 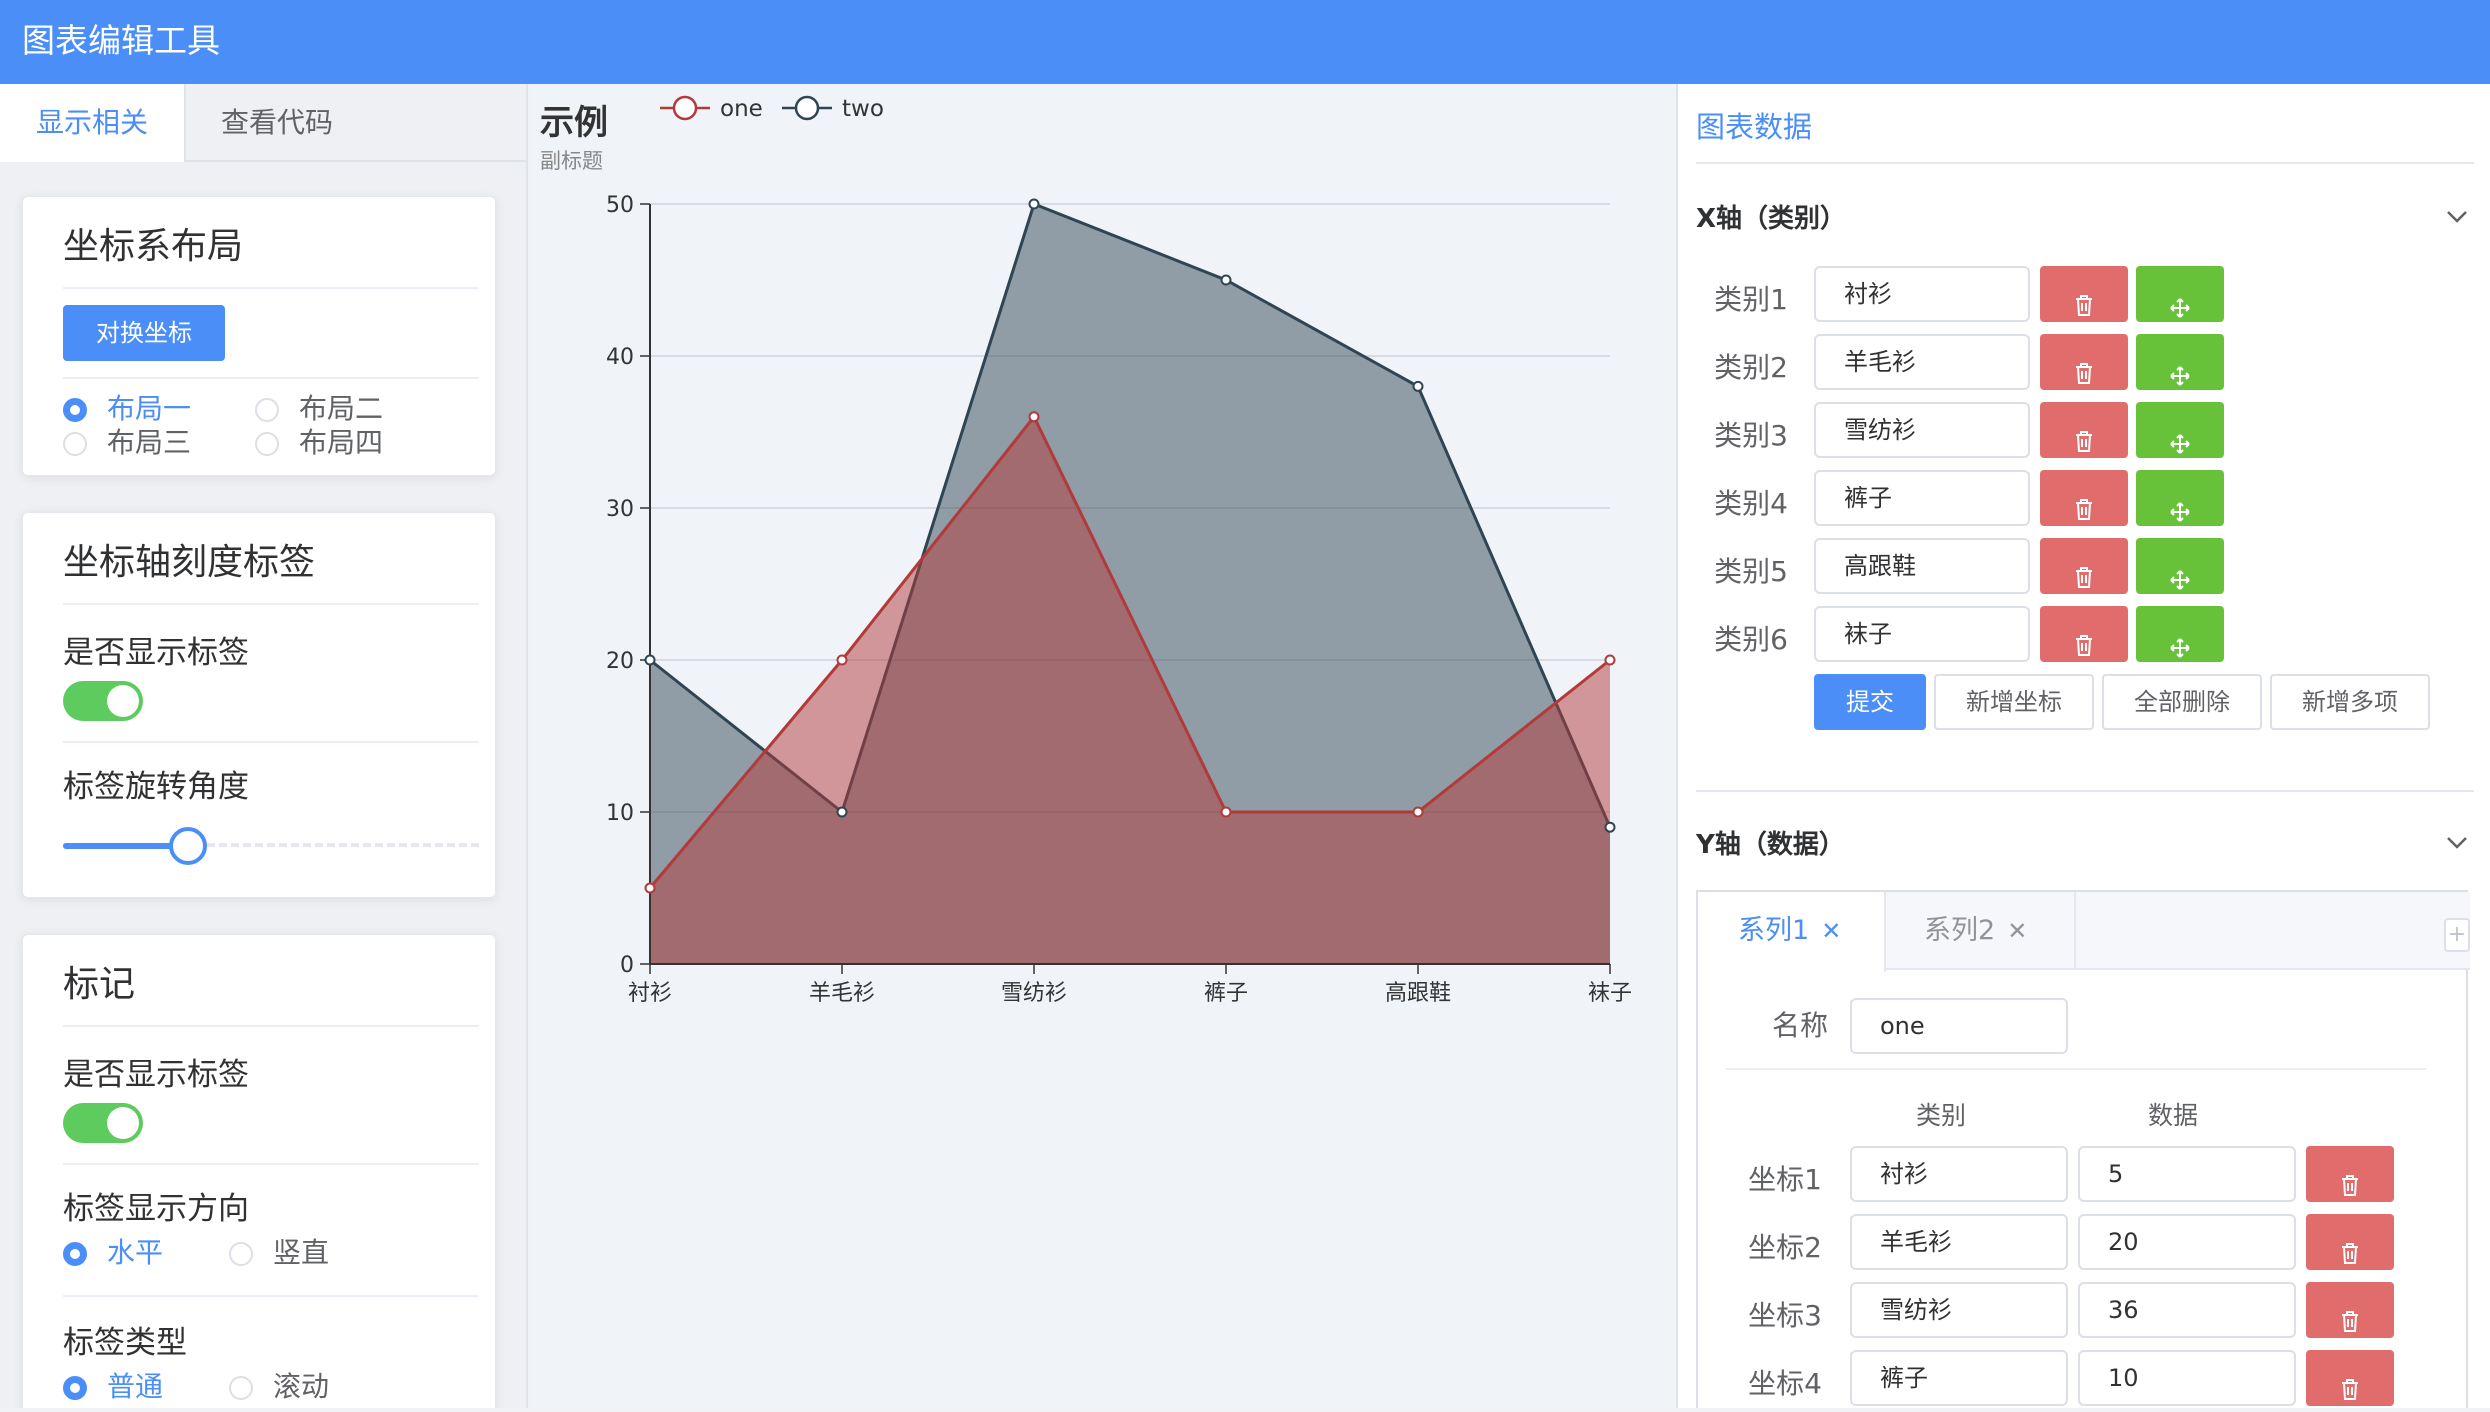 I want to click on y-category-input: 裤子, so click(x=1959, y=1378).